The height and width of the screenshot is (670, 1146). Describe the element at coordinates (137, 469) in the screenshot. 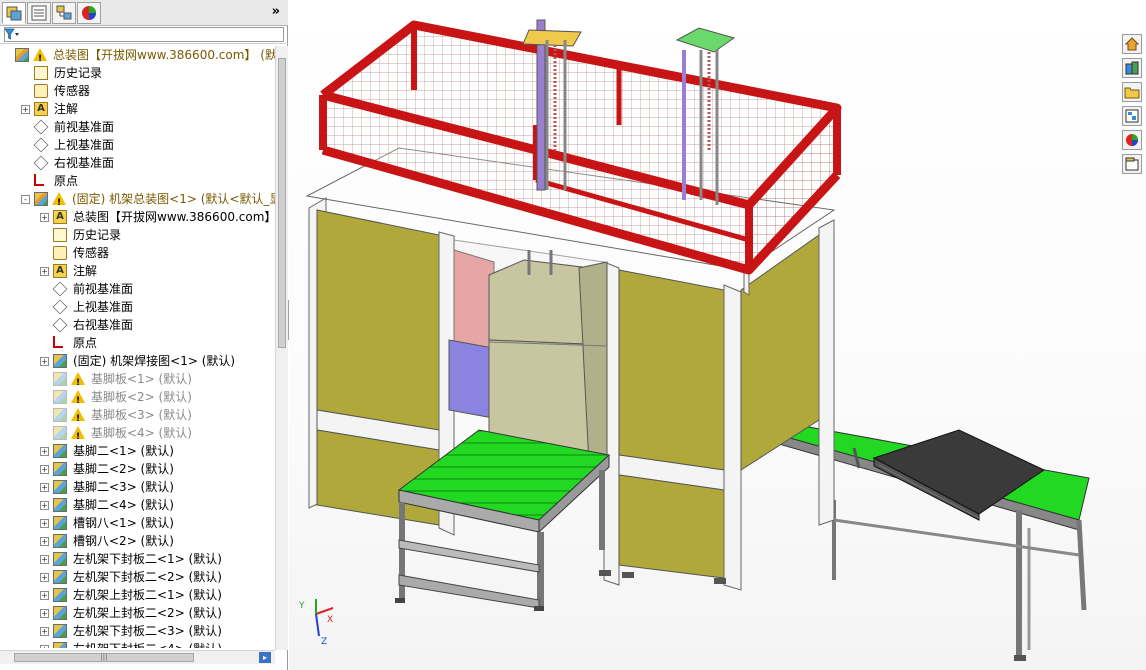

I see `tree-item: + 基脚二<2> (默认)` at that location.